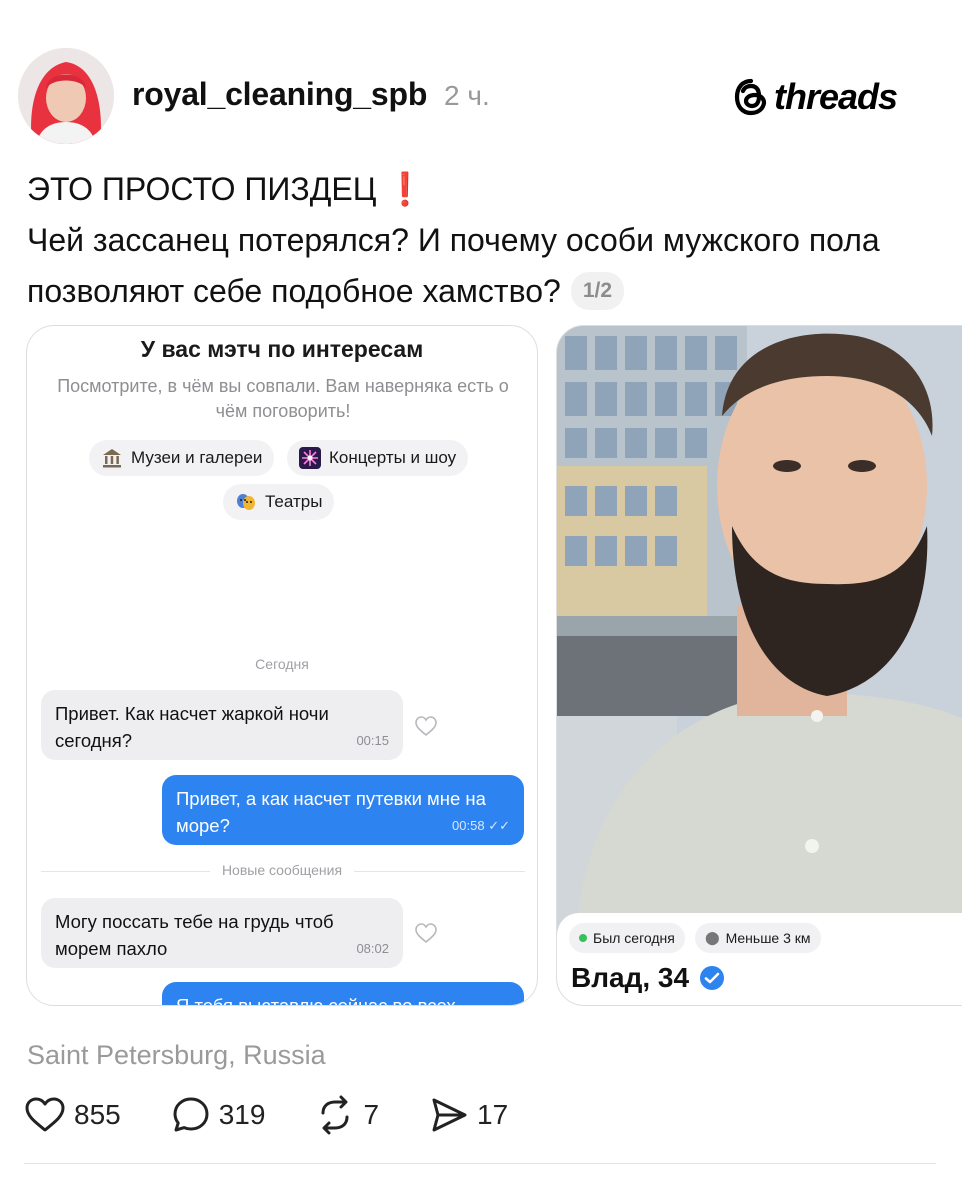 The image size is (962, 1200). I want to click on threads-logo: threads, so click(816, 97).